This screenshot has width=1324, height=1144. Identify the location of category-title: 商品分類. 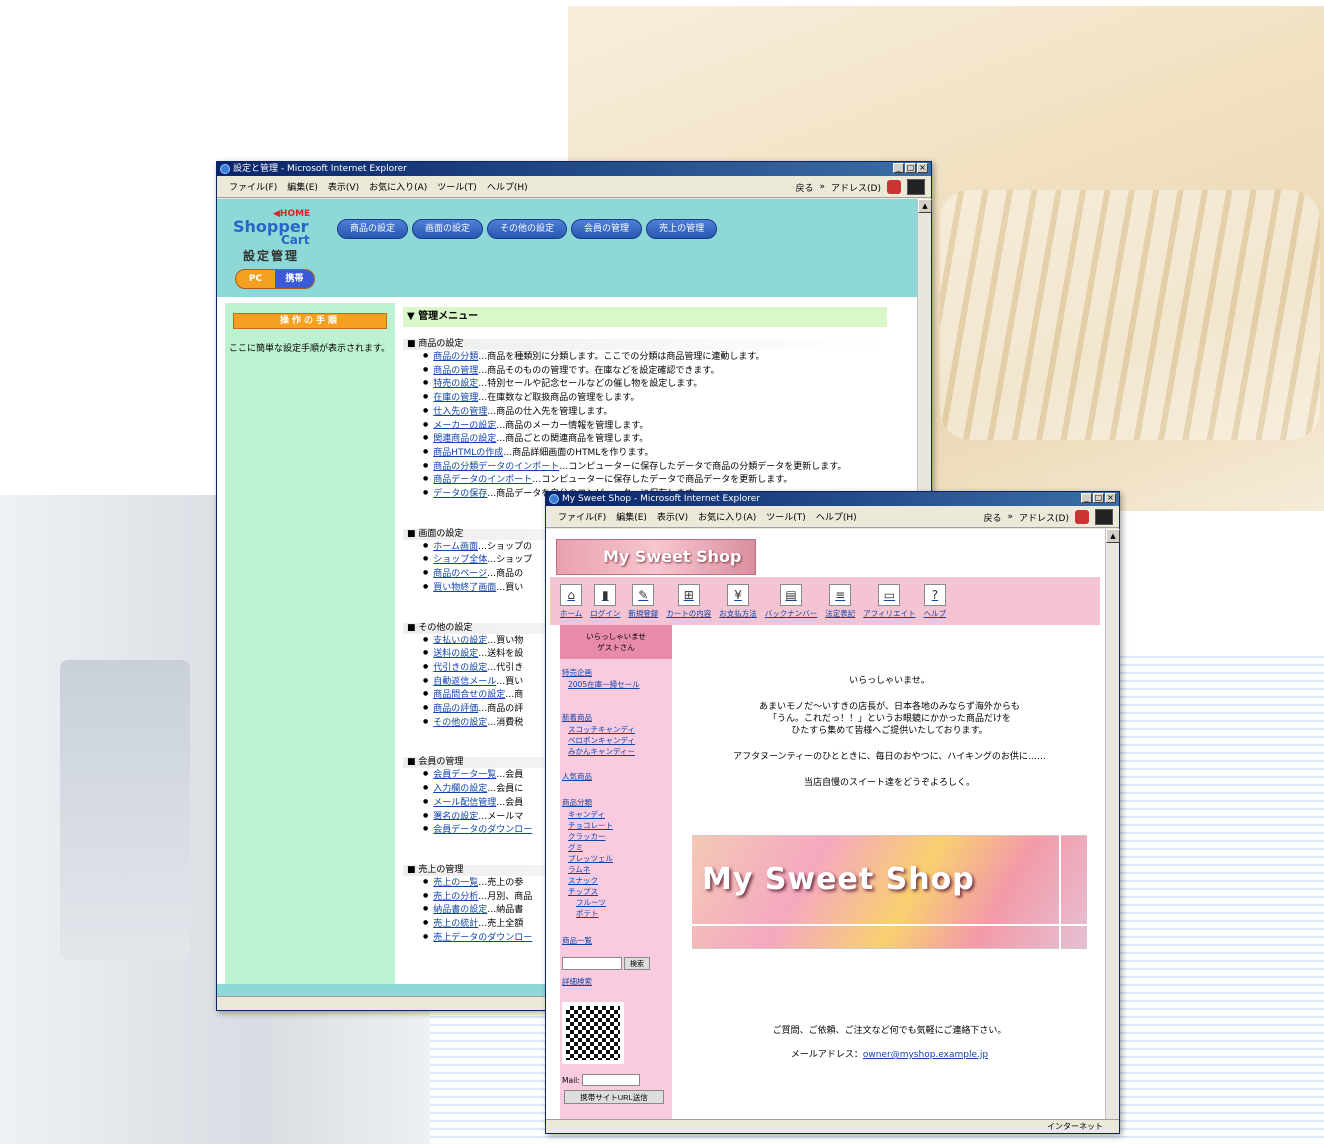
(616, 802).